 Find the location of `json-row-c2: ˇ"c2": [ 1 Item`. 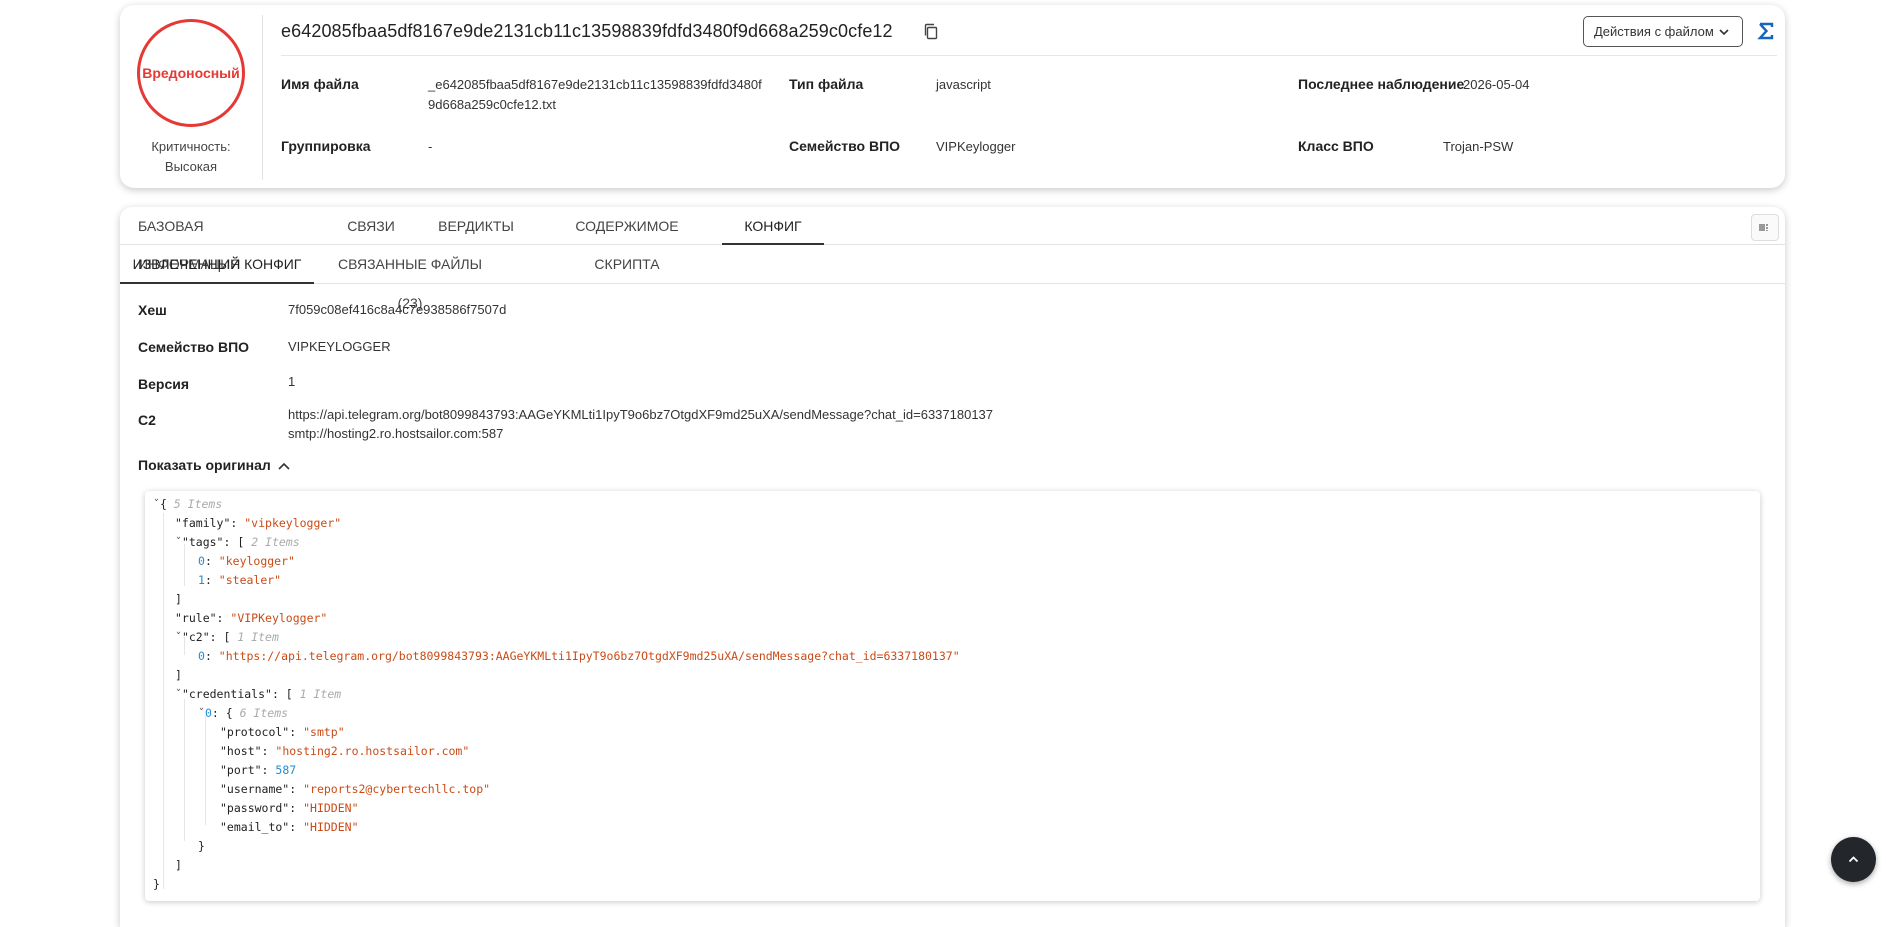

json-row-c2: ˇ"c2": [ 1 Item is located at coordinates (227, 637).